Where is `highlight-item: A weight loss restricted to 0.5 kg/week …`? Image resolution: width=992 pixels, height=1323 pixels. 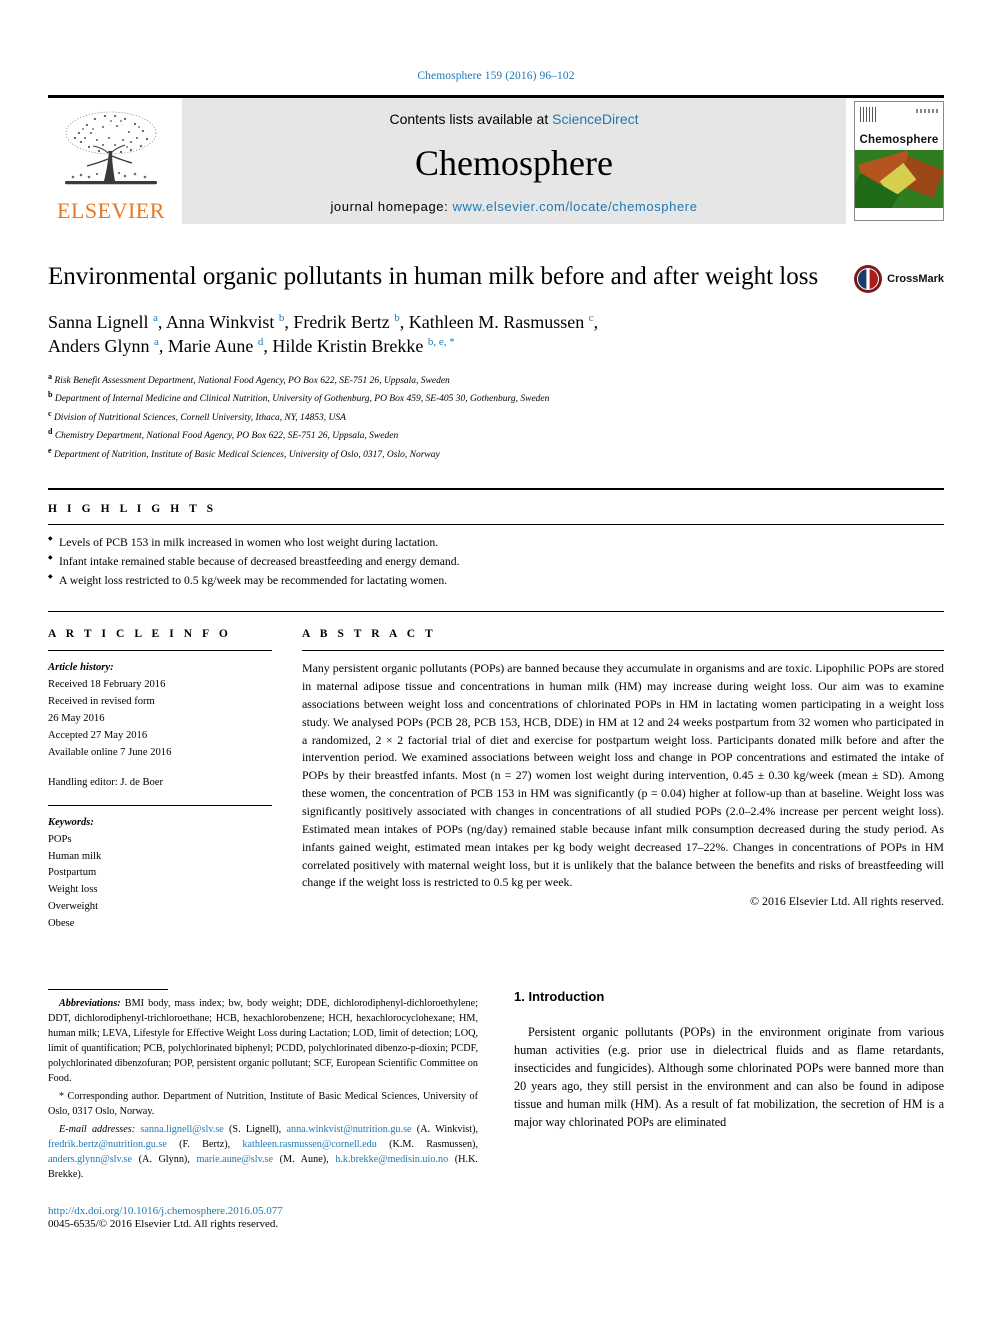
highlight-item: A weight loss restricted to 0.5 kg/week … is located at coordinates (496, 581).